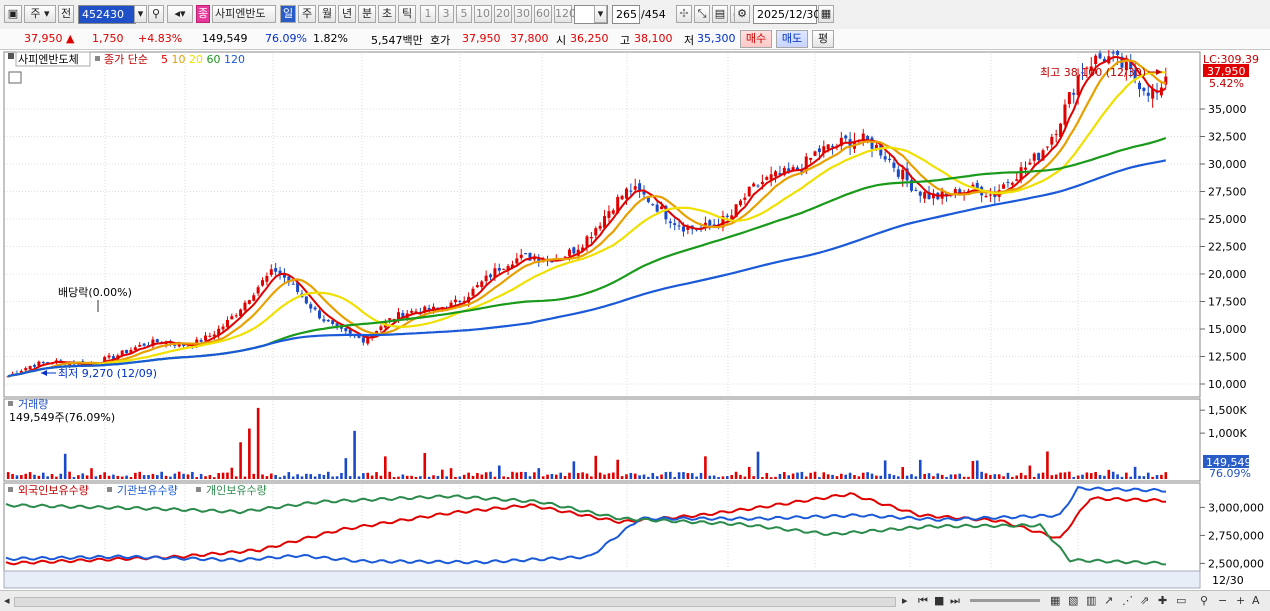 Image resolution: width=1270 pixels, height=611 pixels. Describe the element at coordinates (164, 59) in the screenshot. I see `ma-period-5: 5` at that location.